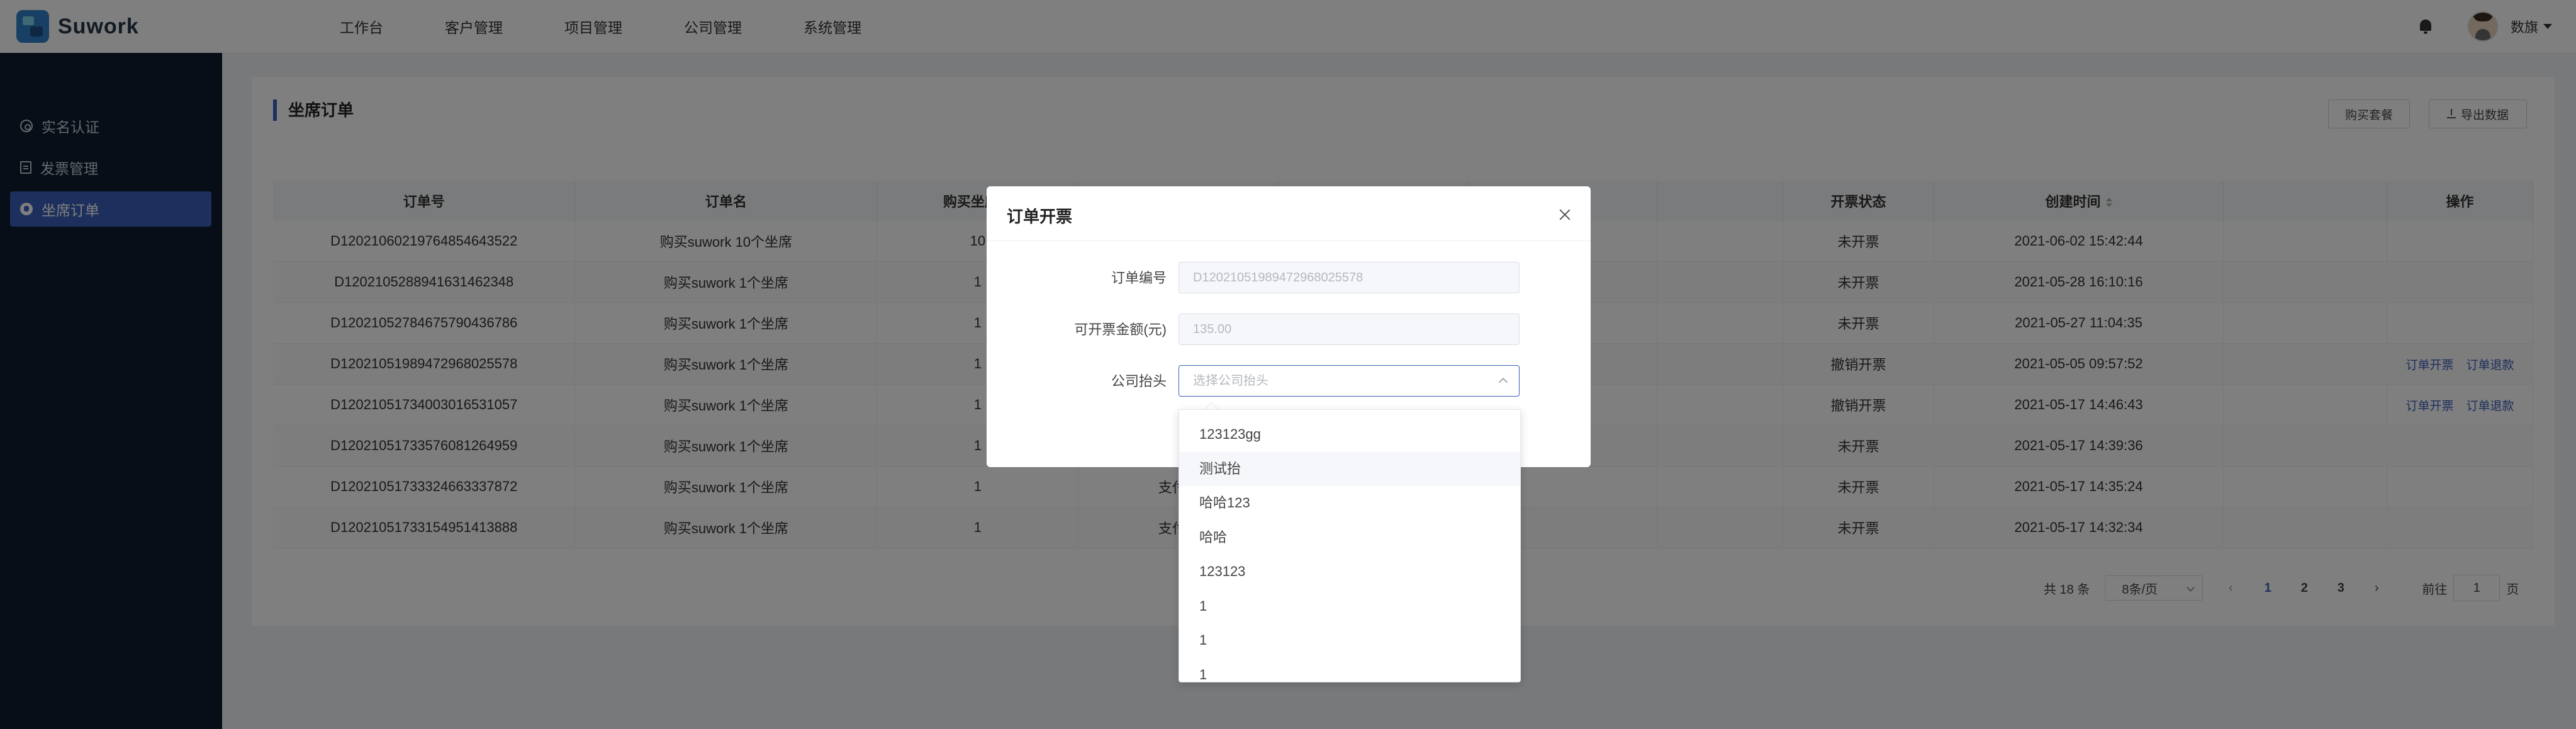  I want to click on order-no-field: D1202105198947296802557​8, so click(1349, 277).